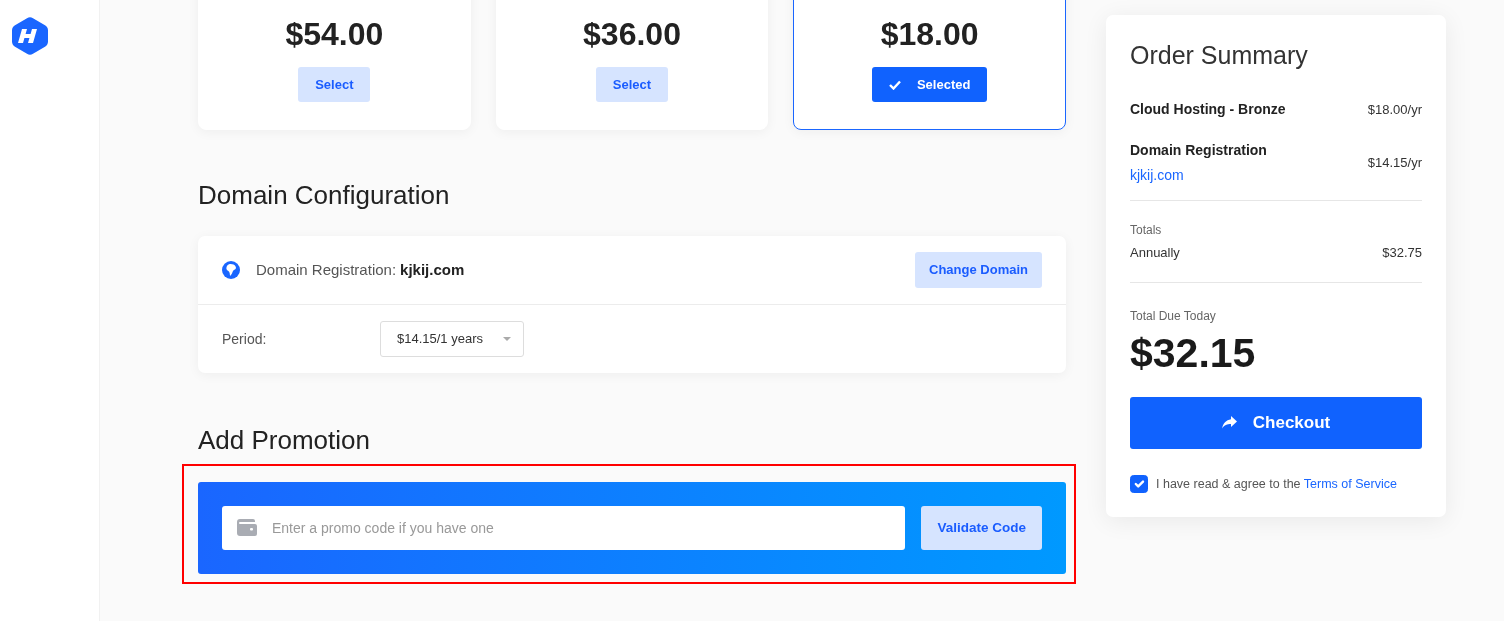  Describe the element at coordinates (1146, 230) in the screenshot. I see `totals-label: Totals` at that location.